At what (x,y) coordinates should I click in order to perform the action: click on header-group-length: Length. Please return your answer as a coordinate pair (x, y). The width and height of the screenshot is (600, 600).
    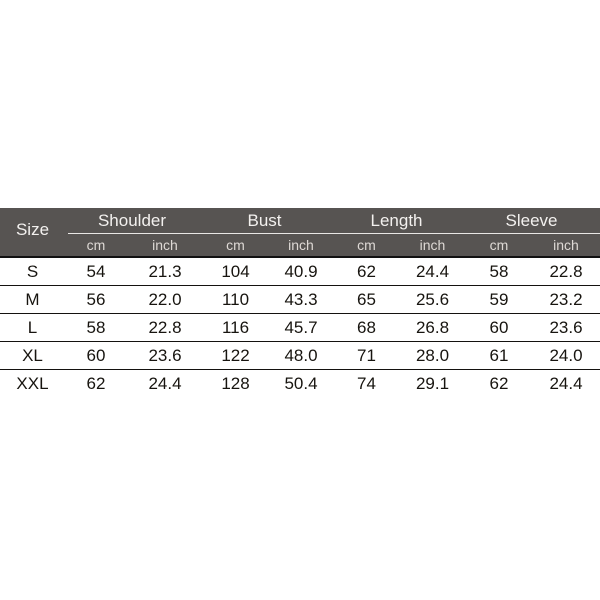
    Looking at the image, I should click on (396, 220).